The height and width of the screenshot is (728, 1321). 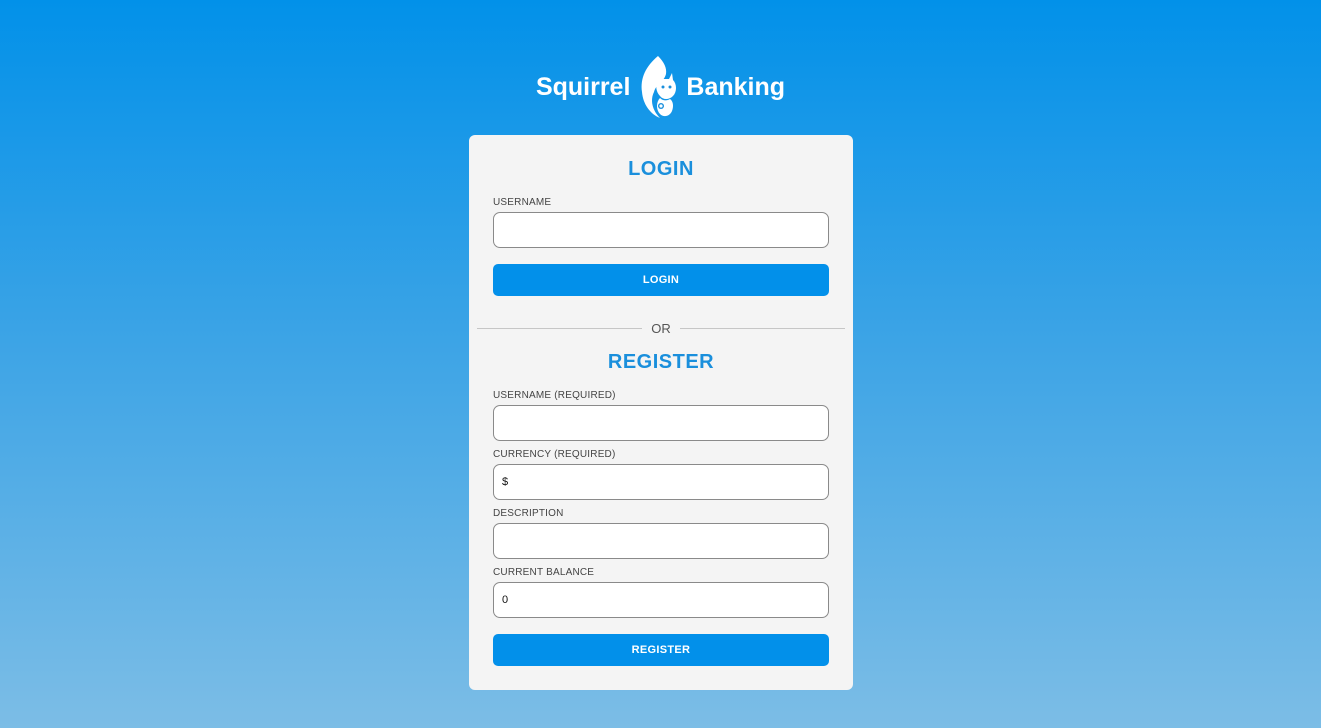 I want to click on login-username-input, so click(x=661, y=230).